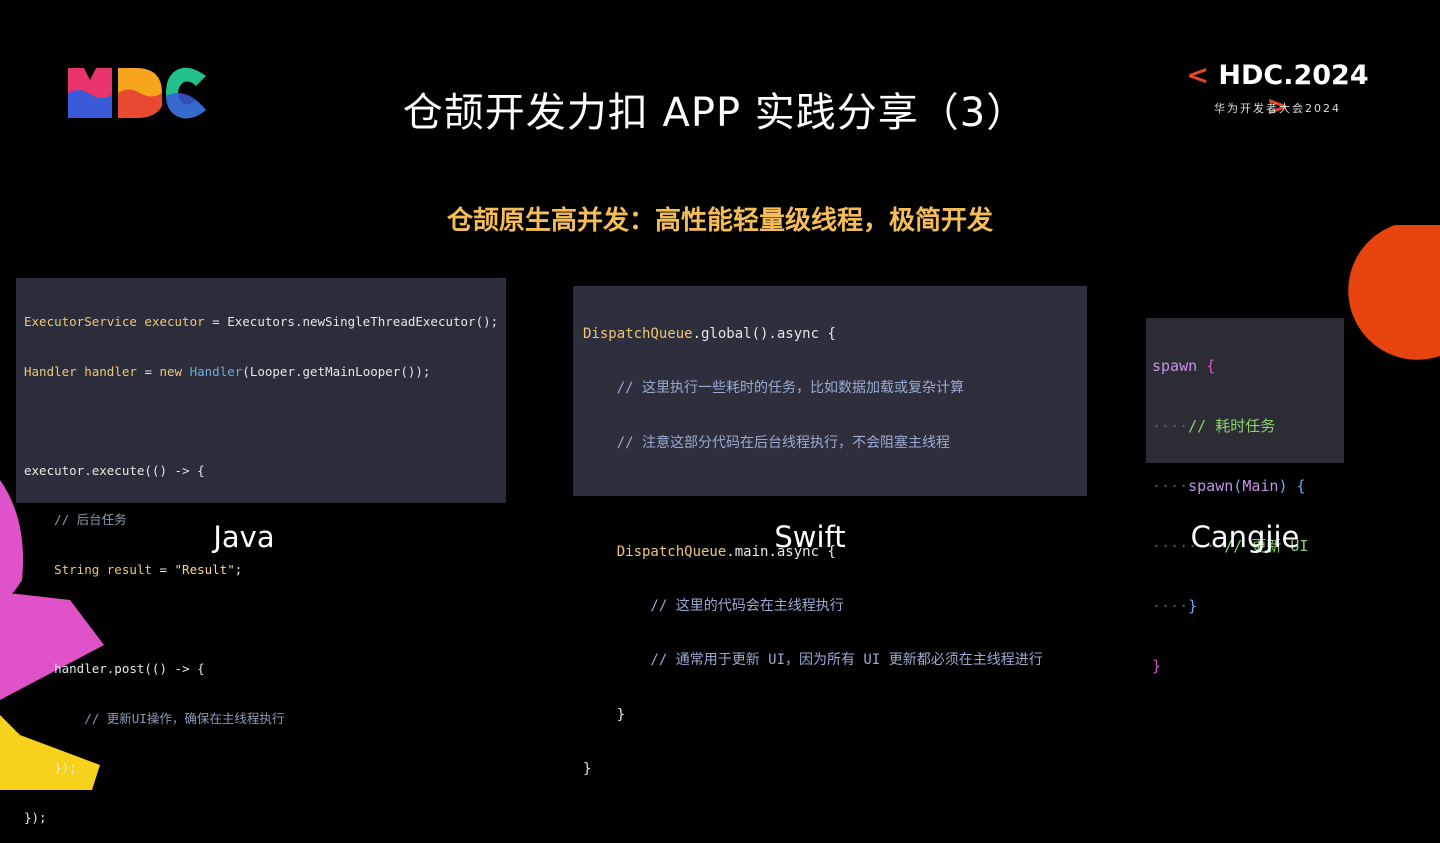  Describe the element at coordinates (766, 442) in the screenshot. I see `code-line: // 注意这部分代码在后台线程执行，不会阻塞主线程` at that location.